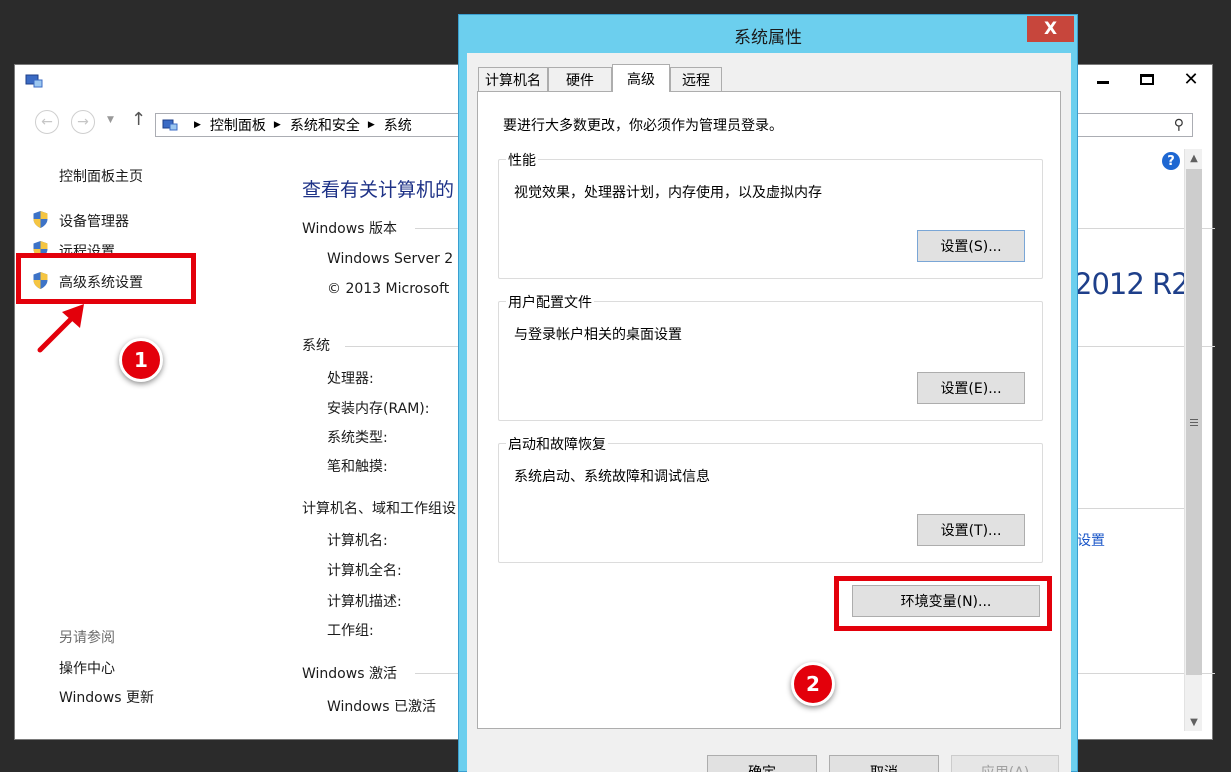 The width and height of the screenshot is (1231, 772). I want to click on step-badge-1: 1, so click(141, 360).